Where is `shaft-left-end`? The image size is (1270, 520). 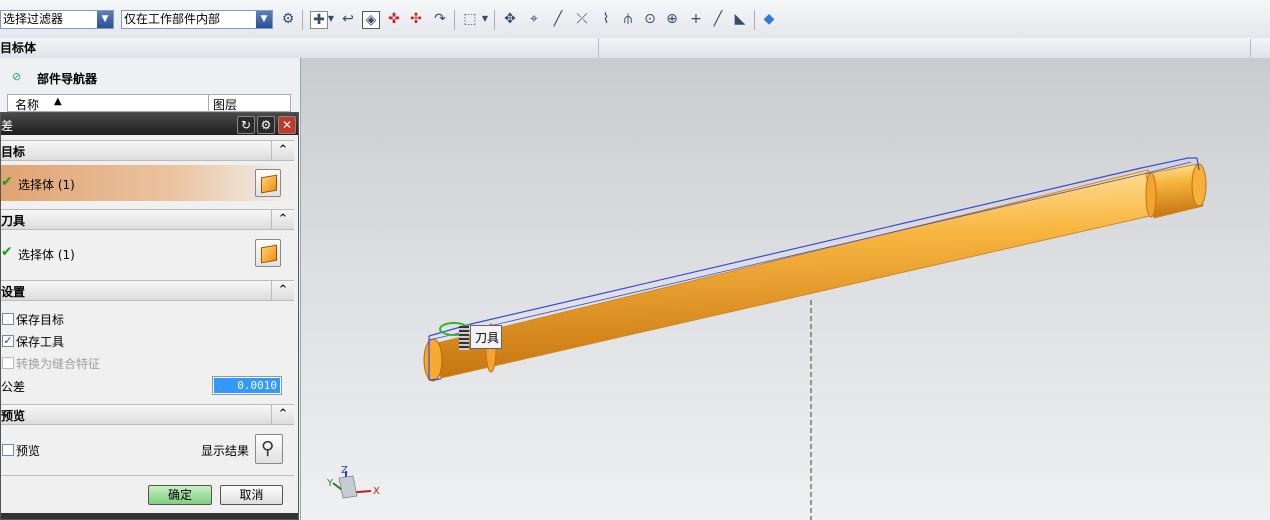
shaft-left-end is located at coordinates (433, 360).